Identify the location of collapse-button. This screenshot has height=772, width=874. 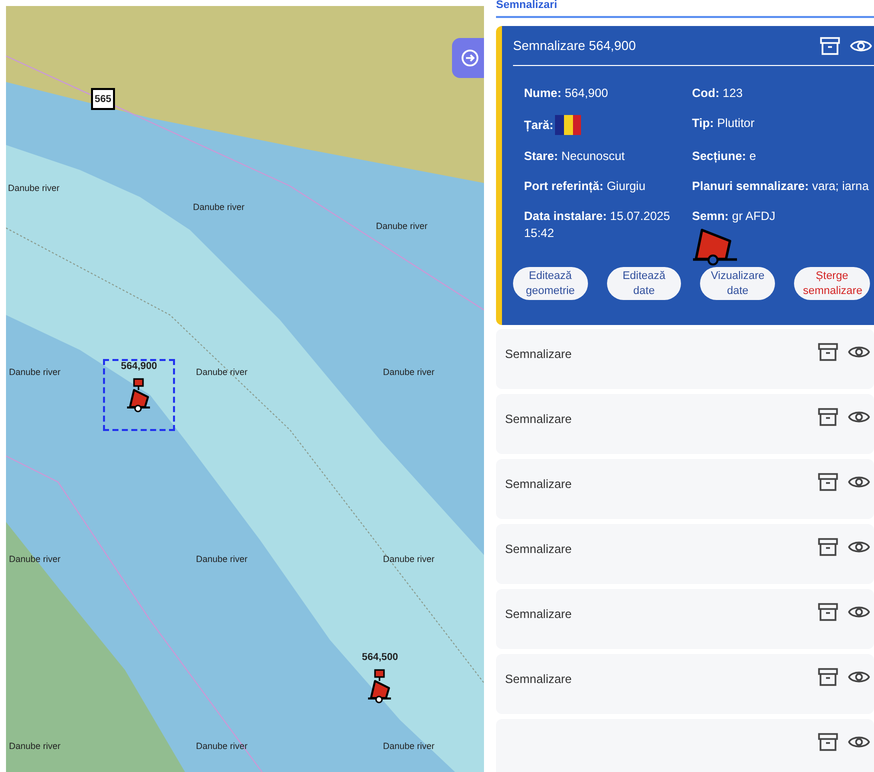
(468, 58).